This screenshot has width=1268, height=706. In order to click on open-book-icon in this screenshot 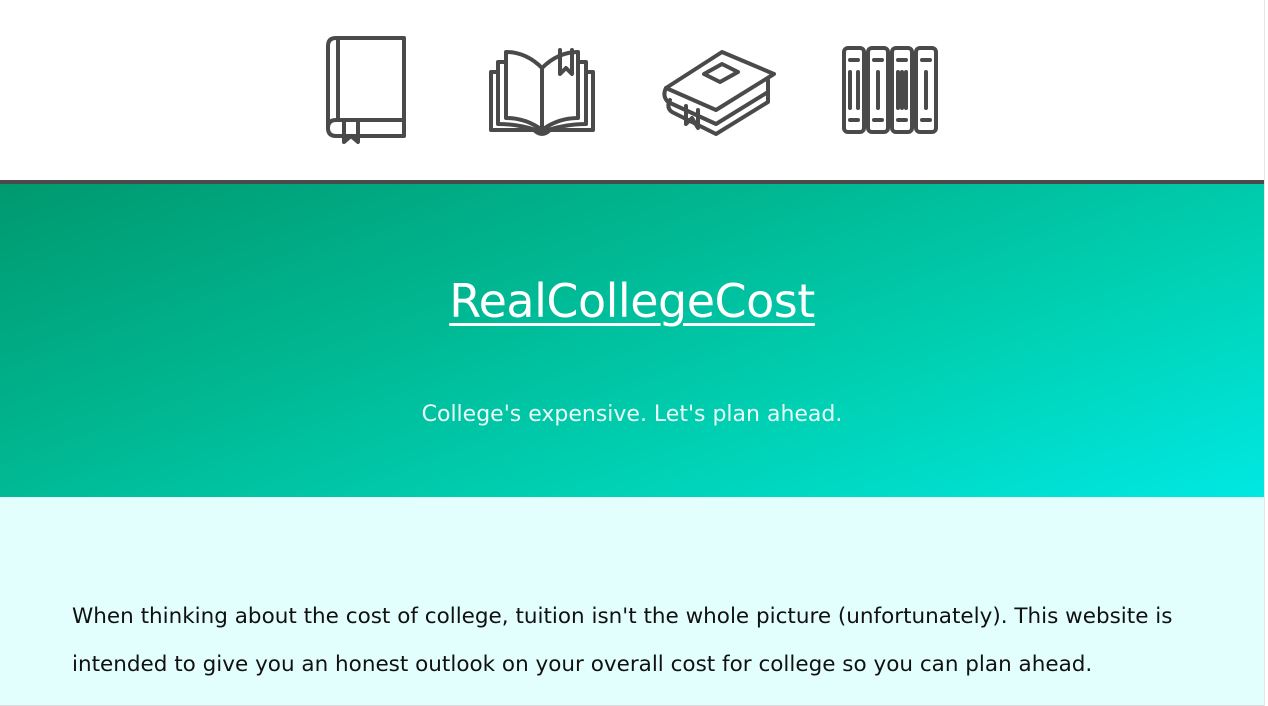, I will do `click(542, 92)`.